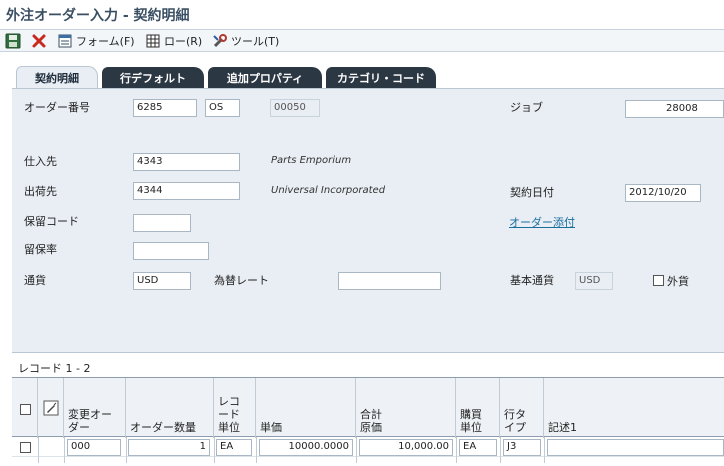  What do you see at coordinates (478, 447) in the screenshot?
I see `cell-purchasing-uom: EA` at bounding box center [478, 447].